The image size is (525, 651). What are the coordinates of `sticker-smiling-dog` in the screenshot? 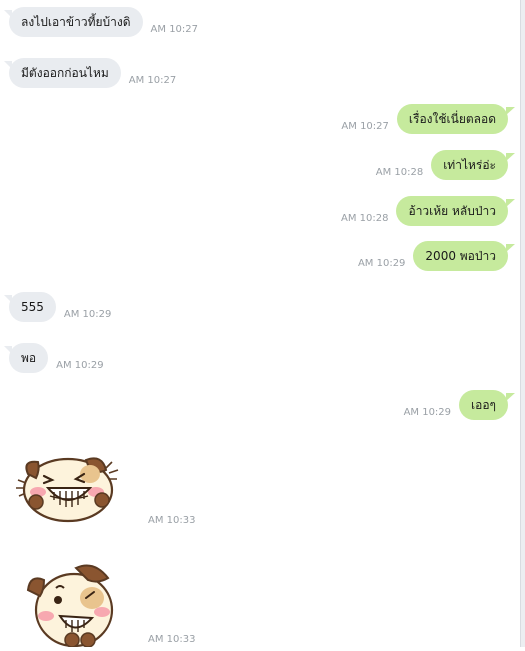 It's located at (69, 605).